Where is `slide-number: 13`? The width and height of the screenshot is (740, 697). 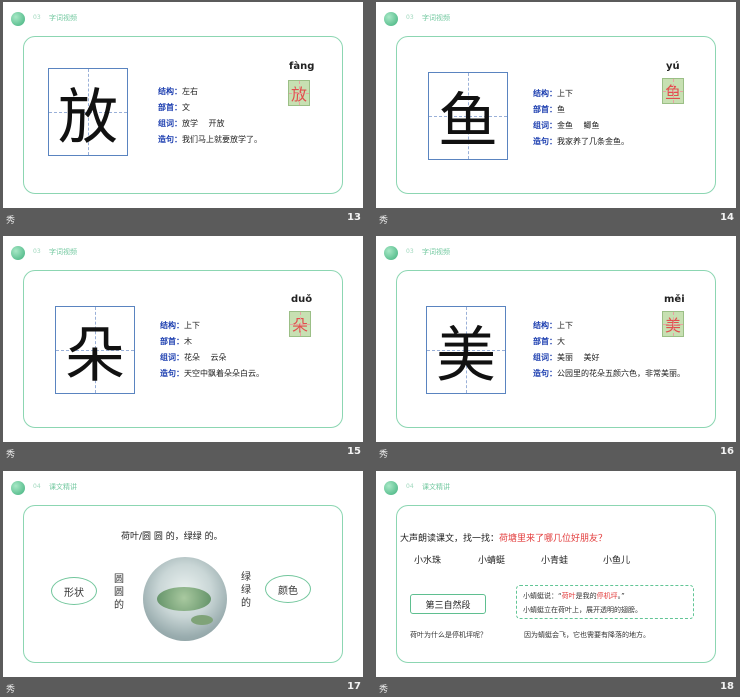 slide-number: 13 is located at coordinates (354, 217).